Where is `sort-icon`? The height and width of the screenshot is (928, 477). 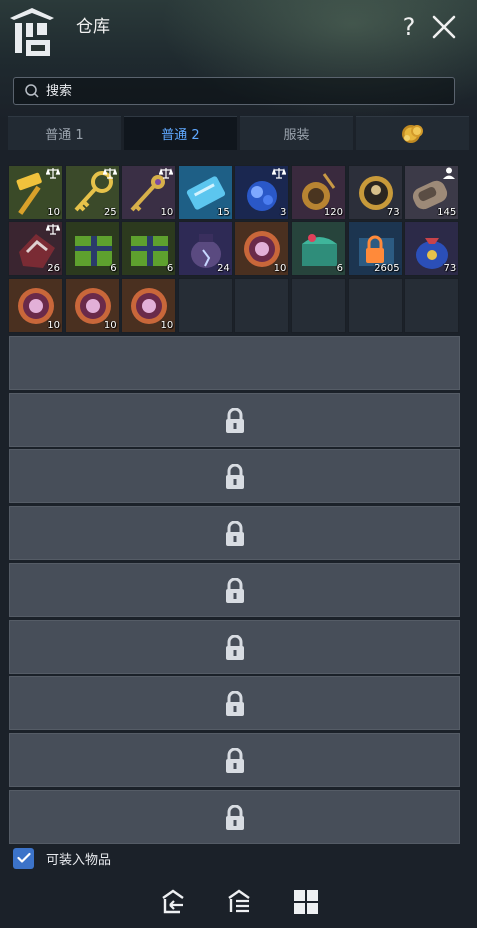
sort-icon is located at coordinates (239, 902).